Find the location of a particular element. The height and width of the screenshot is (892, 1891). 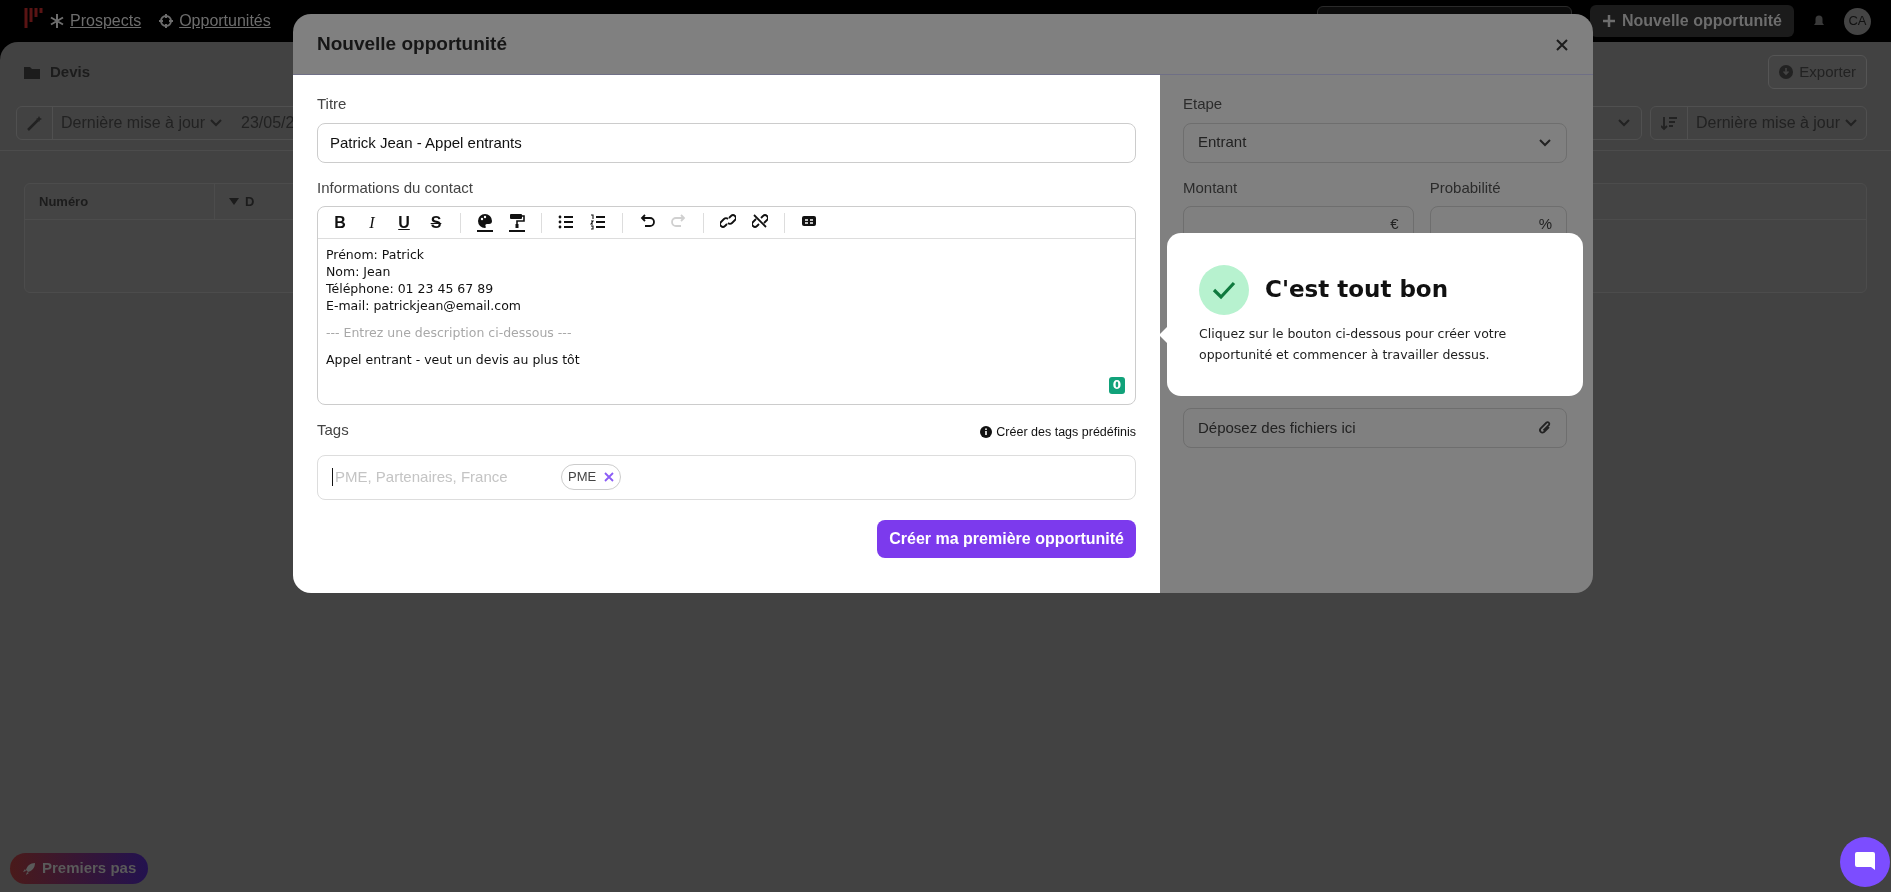

getting-started-button: Premiers pas is located at coordinates (79, 868).